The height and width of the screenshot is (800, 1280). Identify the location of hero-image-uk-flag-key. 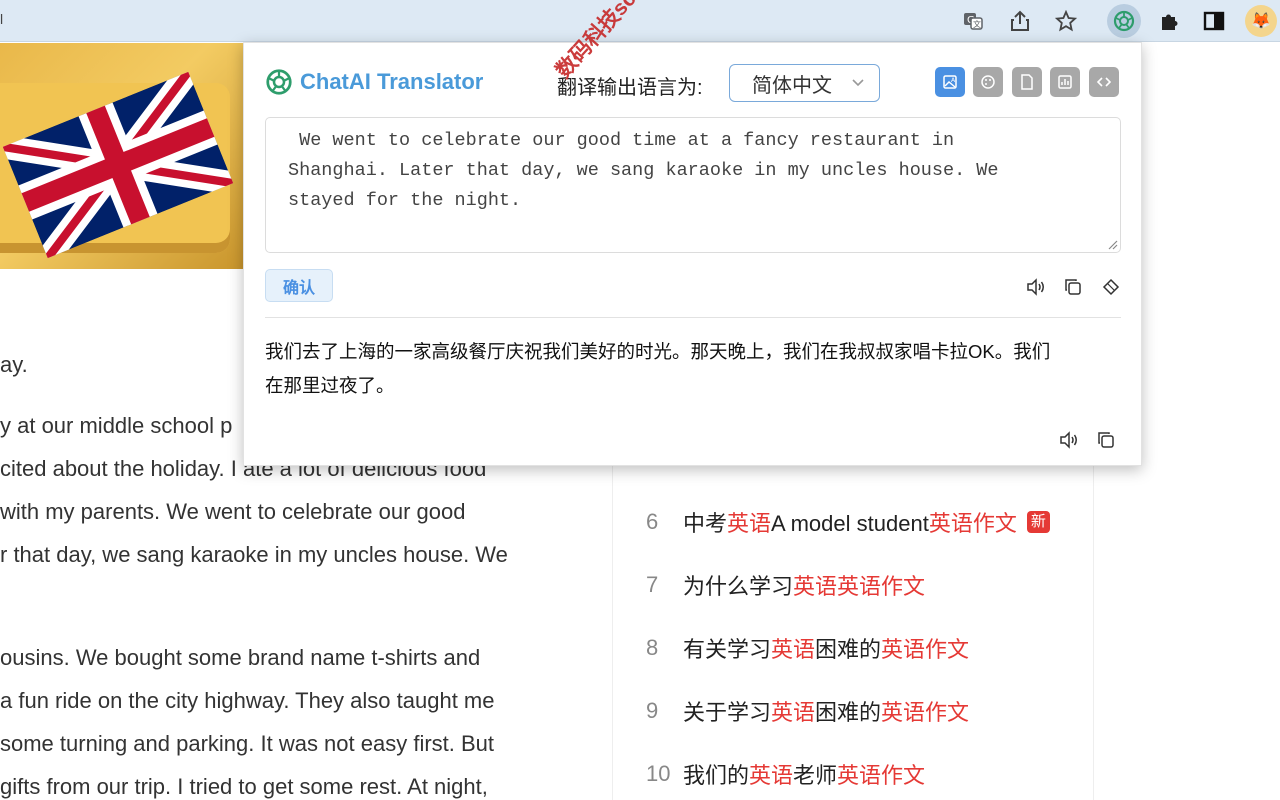
(122, 156).